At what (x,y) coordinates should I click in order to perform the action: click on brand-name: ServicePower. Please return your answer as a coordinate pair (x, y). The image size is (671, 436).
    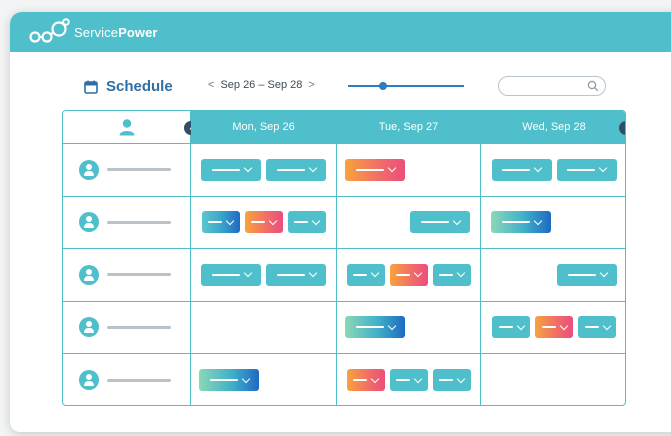
    Looking at the image, I should click on (116, 32).